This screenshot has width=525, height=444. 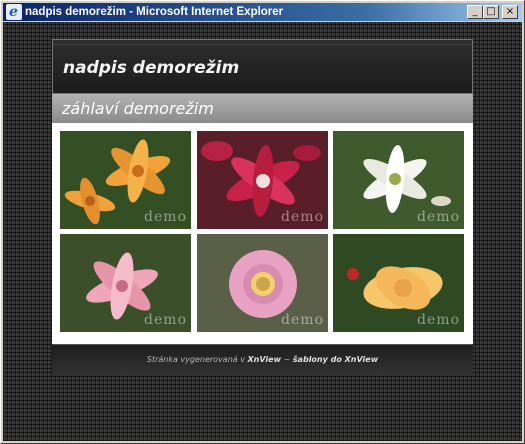 What do you see at coordinates (262, 108) in the screenshot?
I see `page-subheader: záhlaví demorežim` at bounding box center [262, 108].